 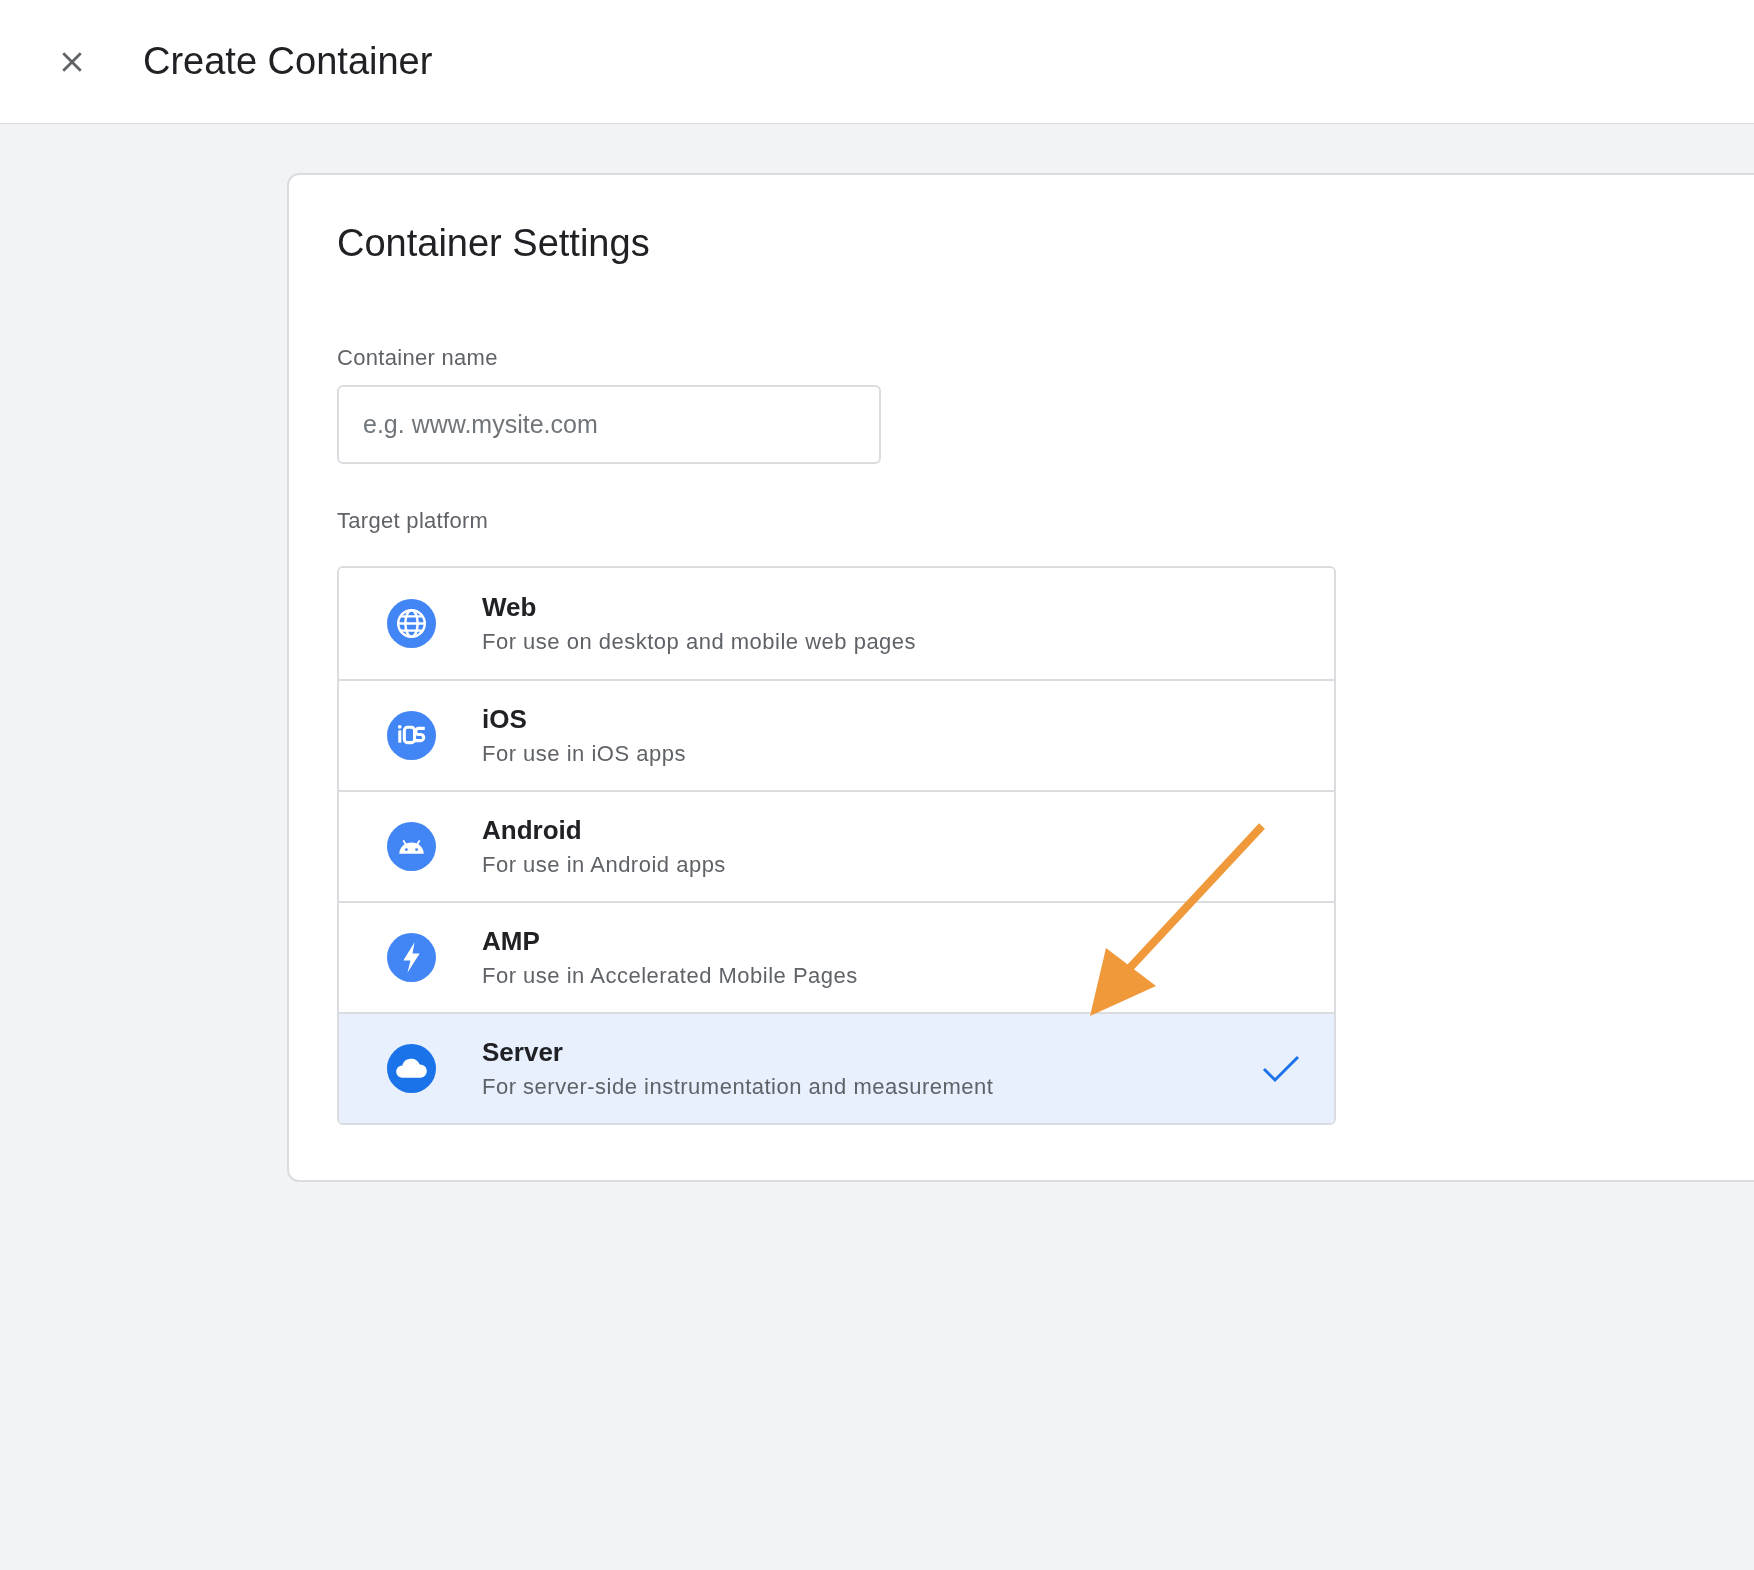 I want to click on lightning-icon, so click(x=411, y=957).